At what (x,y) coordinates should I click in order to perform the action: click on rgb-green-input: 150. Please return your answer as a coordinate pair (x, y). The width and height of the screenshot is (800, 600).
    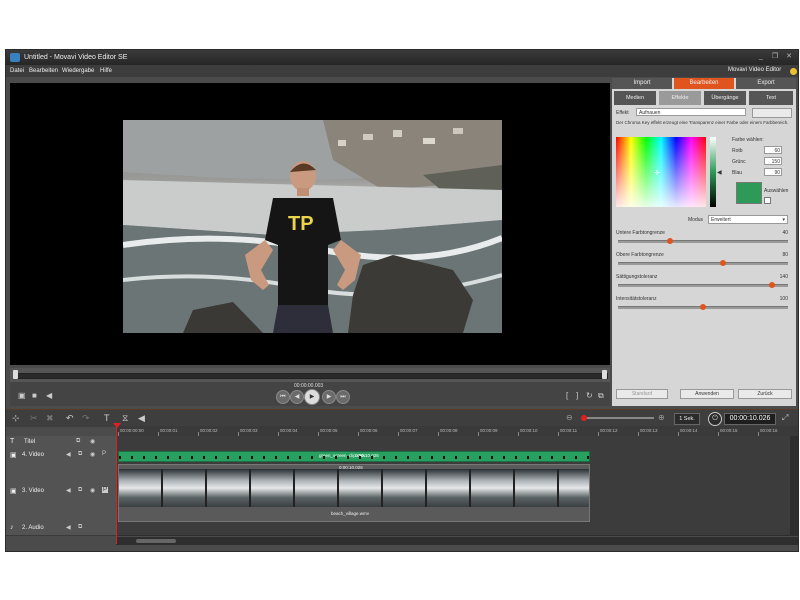
    Looking at the image, I should click on (773, 161).